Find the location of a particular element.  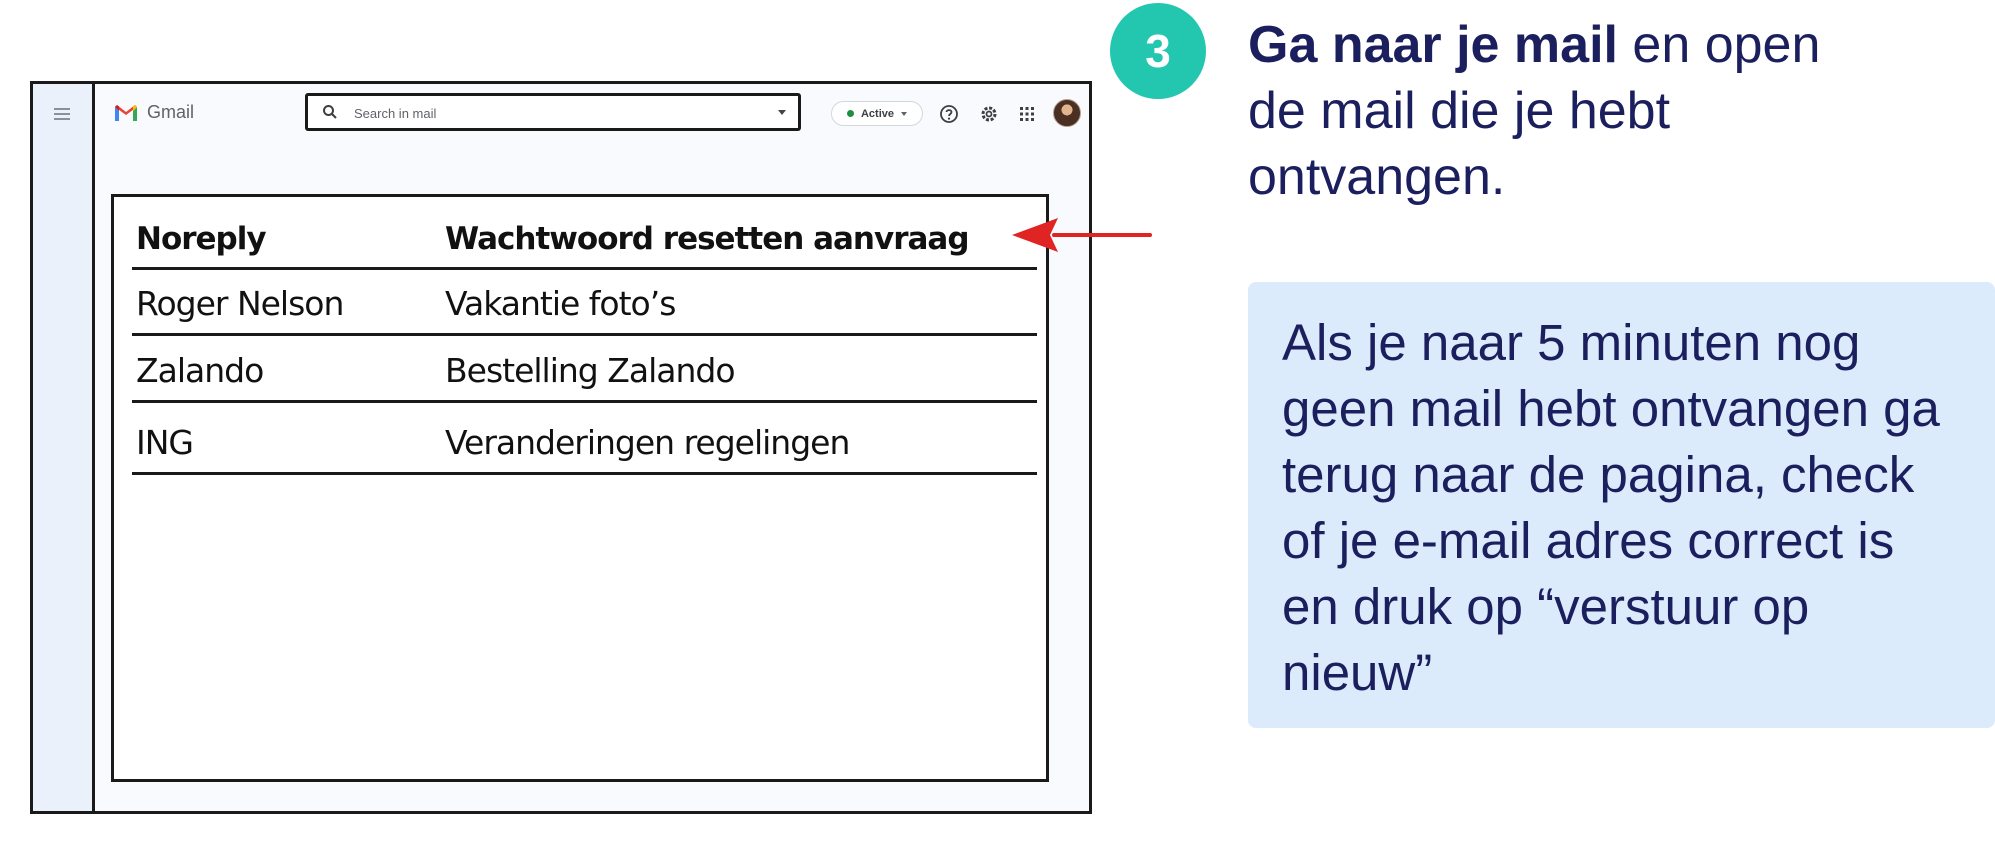

gmail-side-rail is located at coordinates (64, 447).